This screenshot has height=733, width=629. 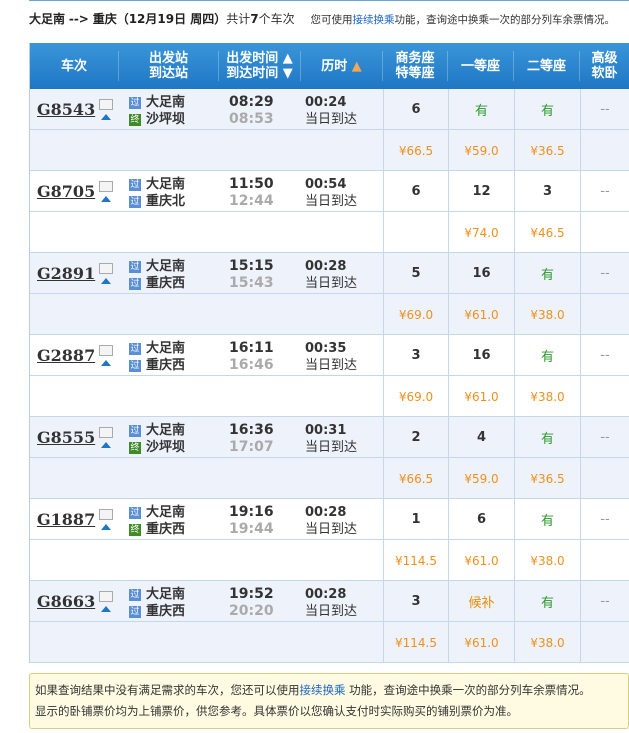 I want to click on first-class-price: ¥61.0, so click(x=481, y=314).